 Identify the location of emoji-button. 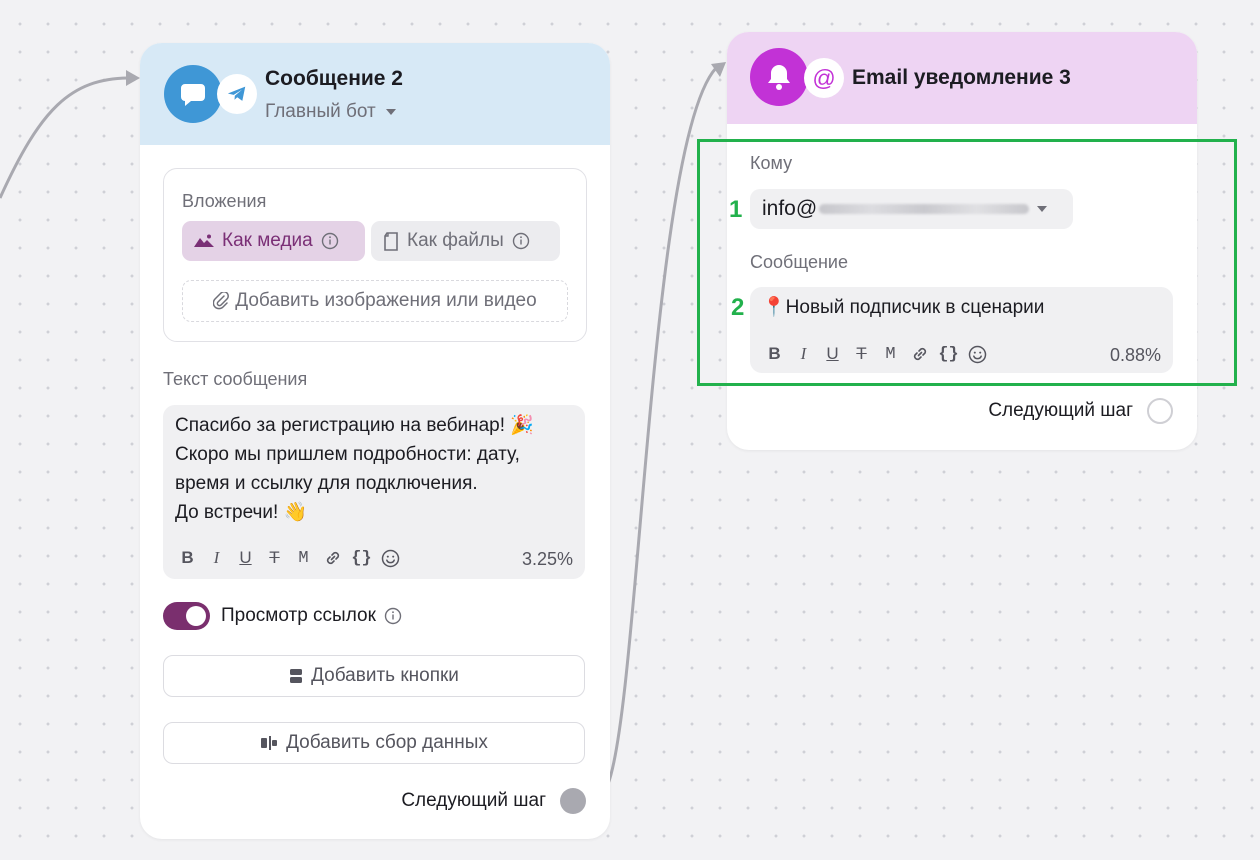
(390, 558).